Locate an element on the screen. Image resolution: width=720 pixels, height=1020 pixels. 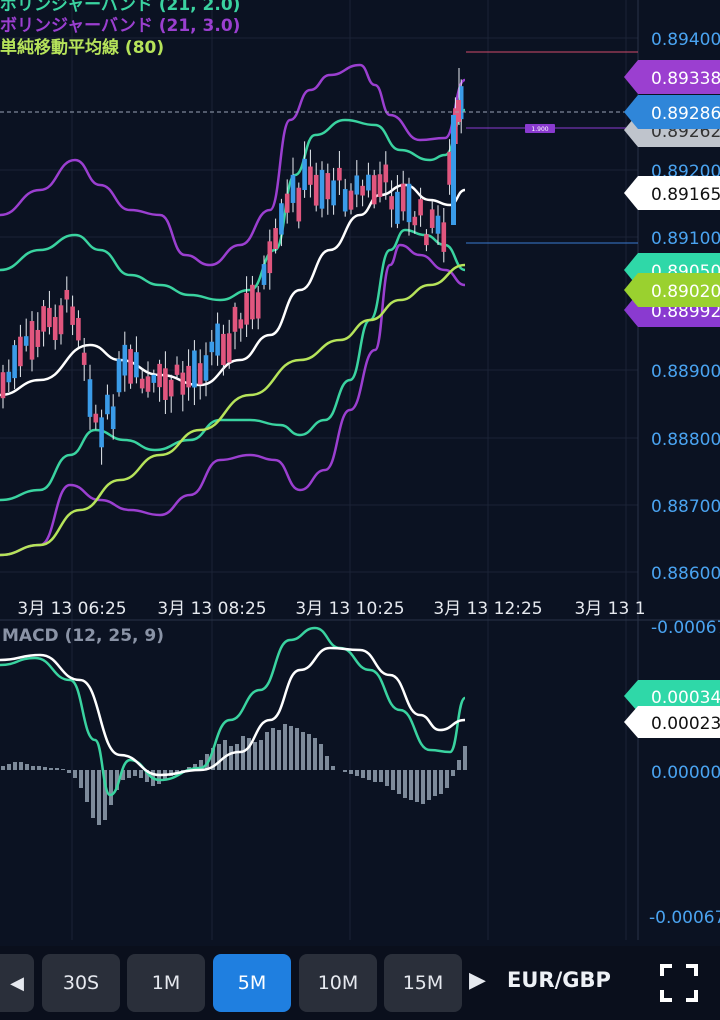
fullscreen-icon is located at coordinates (679, 983).